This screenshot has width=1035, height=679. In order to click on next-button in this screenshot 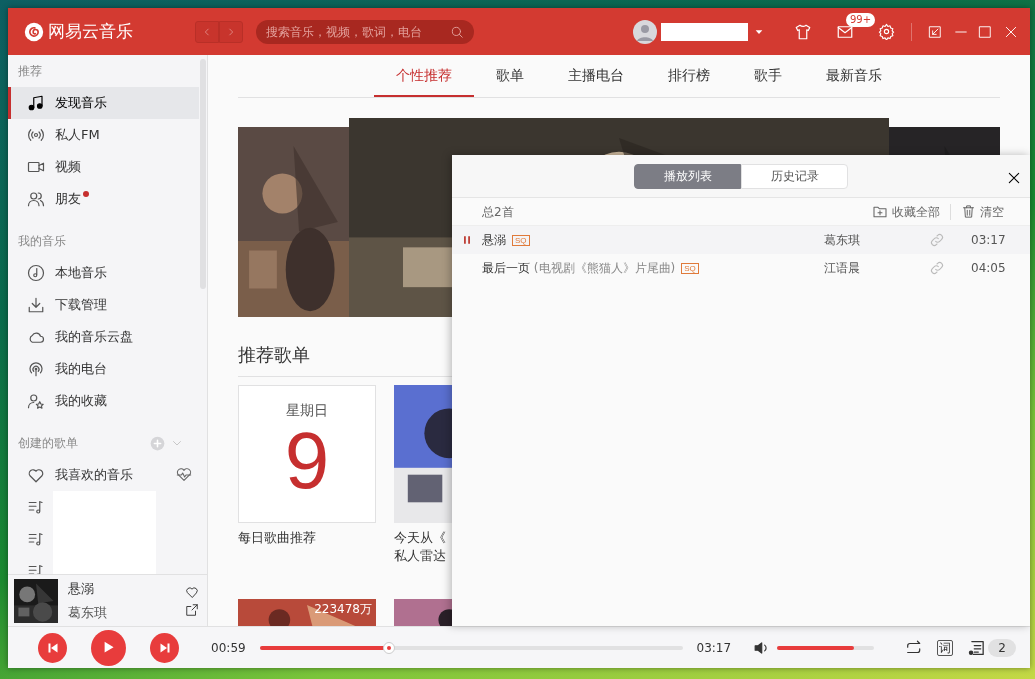, I will do `click(165, 647)`.